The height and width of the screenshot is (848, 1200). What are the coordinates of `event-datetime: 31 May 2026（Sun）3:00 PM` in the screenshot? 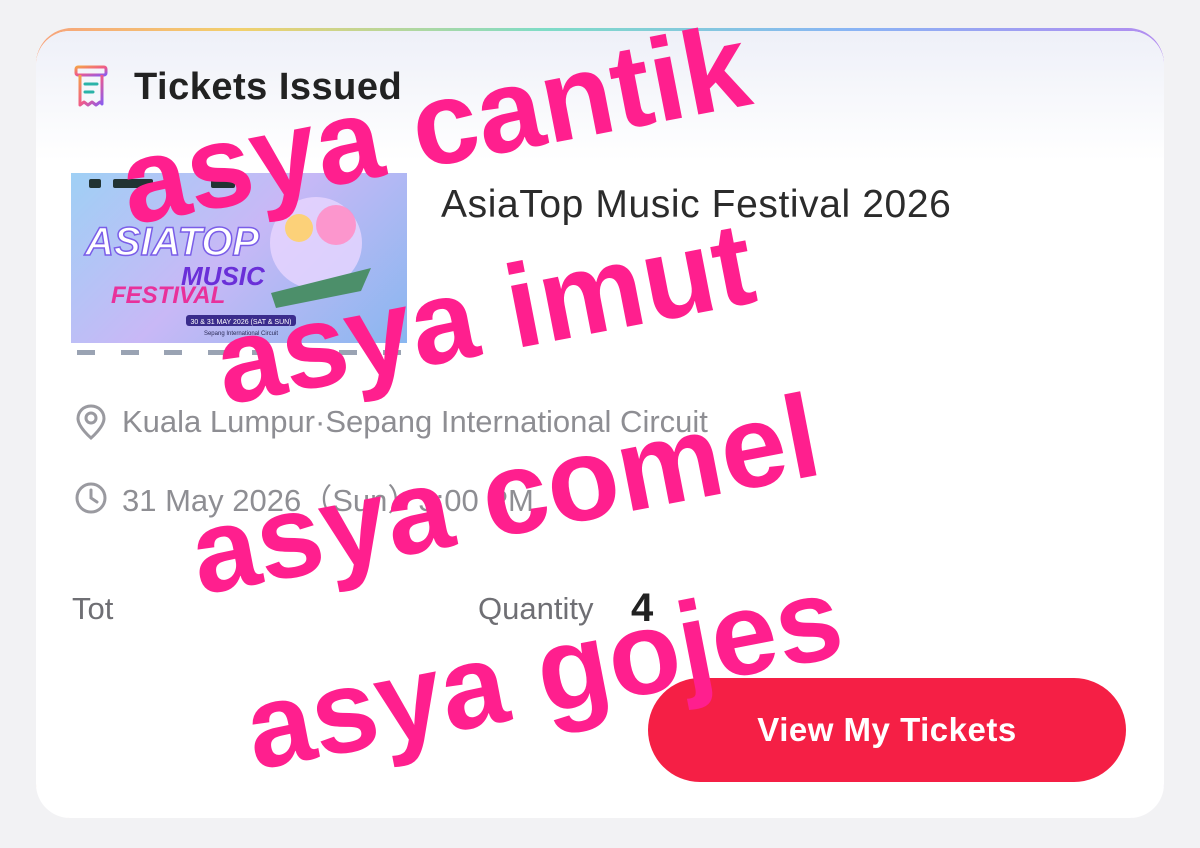 It's located at (328, 500).